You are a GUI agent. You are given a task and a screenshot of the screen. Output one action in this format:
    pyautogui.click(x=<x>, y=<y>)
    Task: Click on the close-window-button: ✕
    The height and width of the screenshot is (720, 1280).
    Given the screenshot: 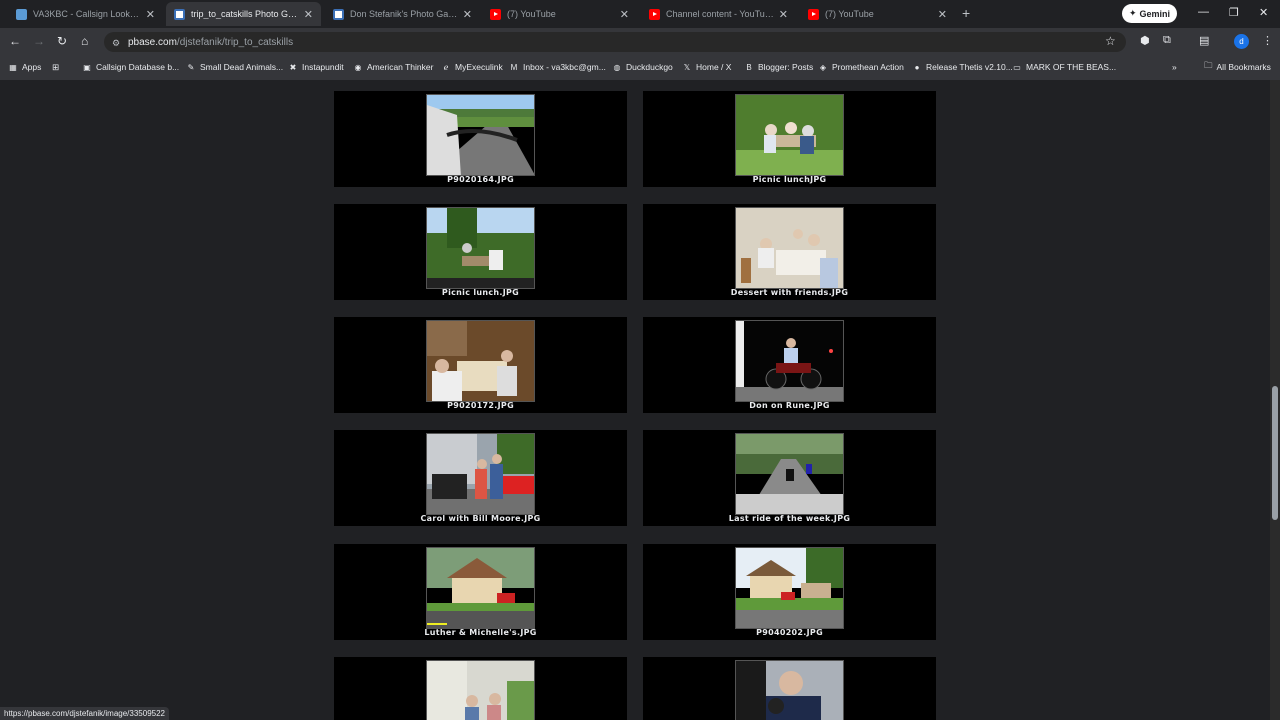 What is the action you would take?
    pyautogui.click(x=1263, y=12)
    